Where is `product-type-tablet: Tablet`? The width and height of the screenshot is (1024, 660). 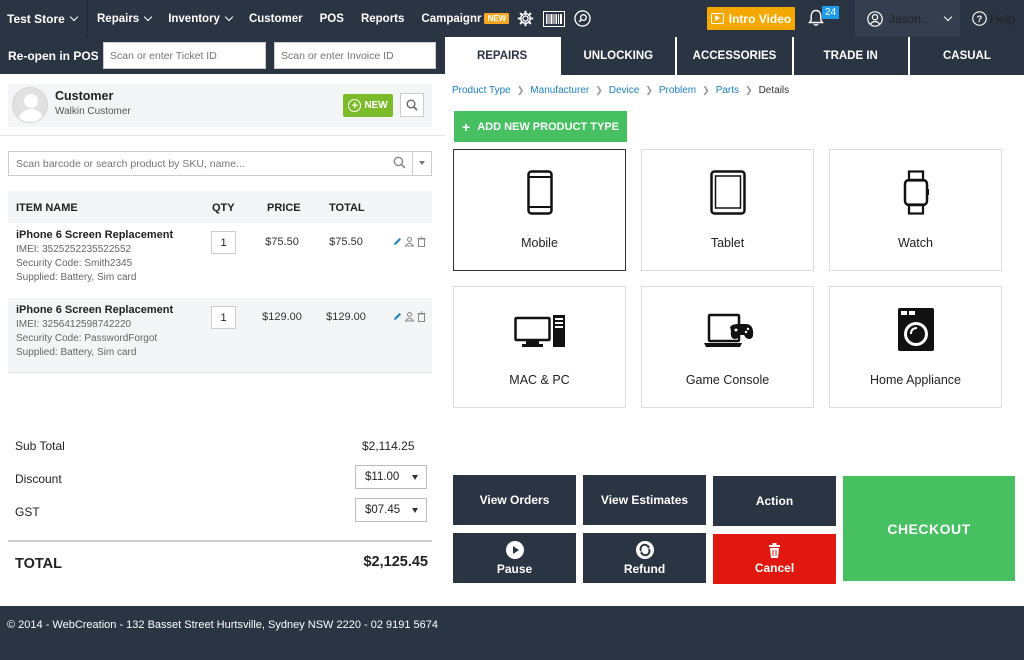 product-type-tablet: Tablet is located at coordinates (727, 210).